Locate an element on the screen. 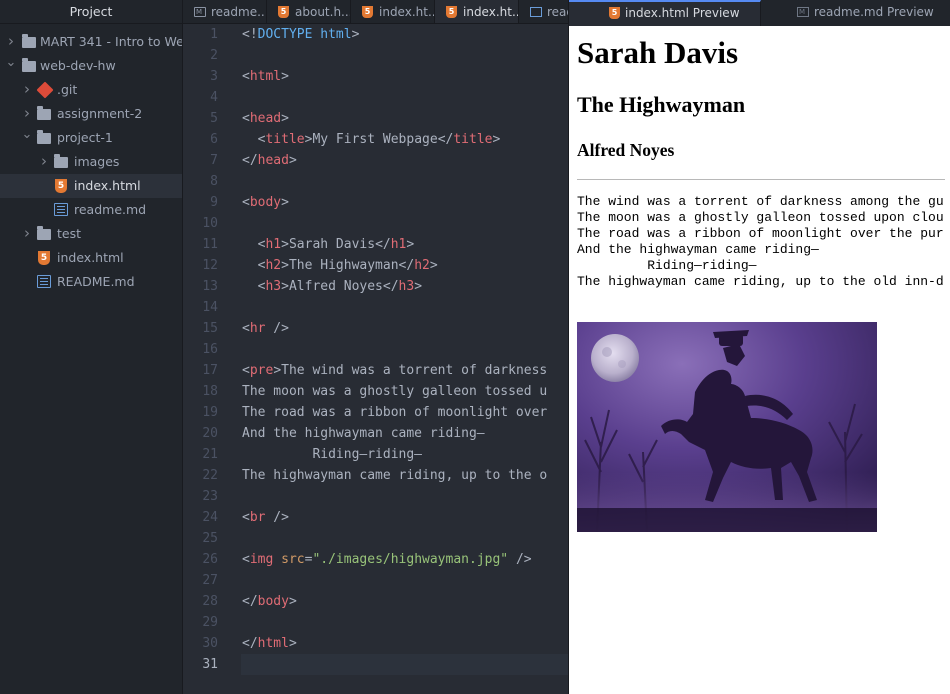 The image size is (950, 694). code-line: The moon was a ghostly galleon tossed u is located at coordinates (404, 391).